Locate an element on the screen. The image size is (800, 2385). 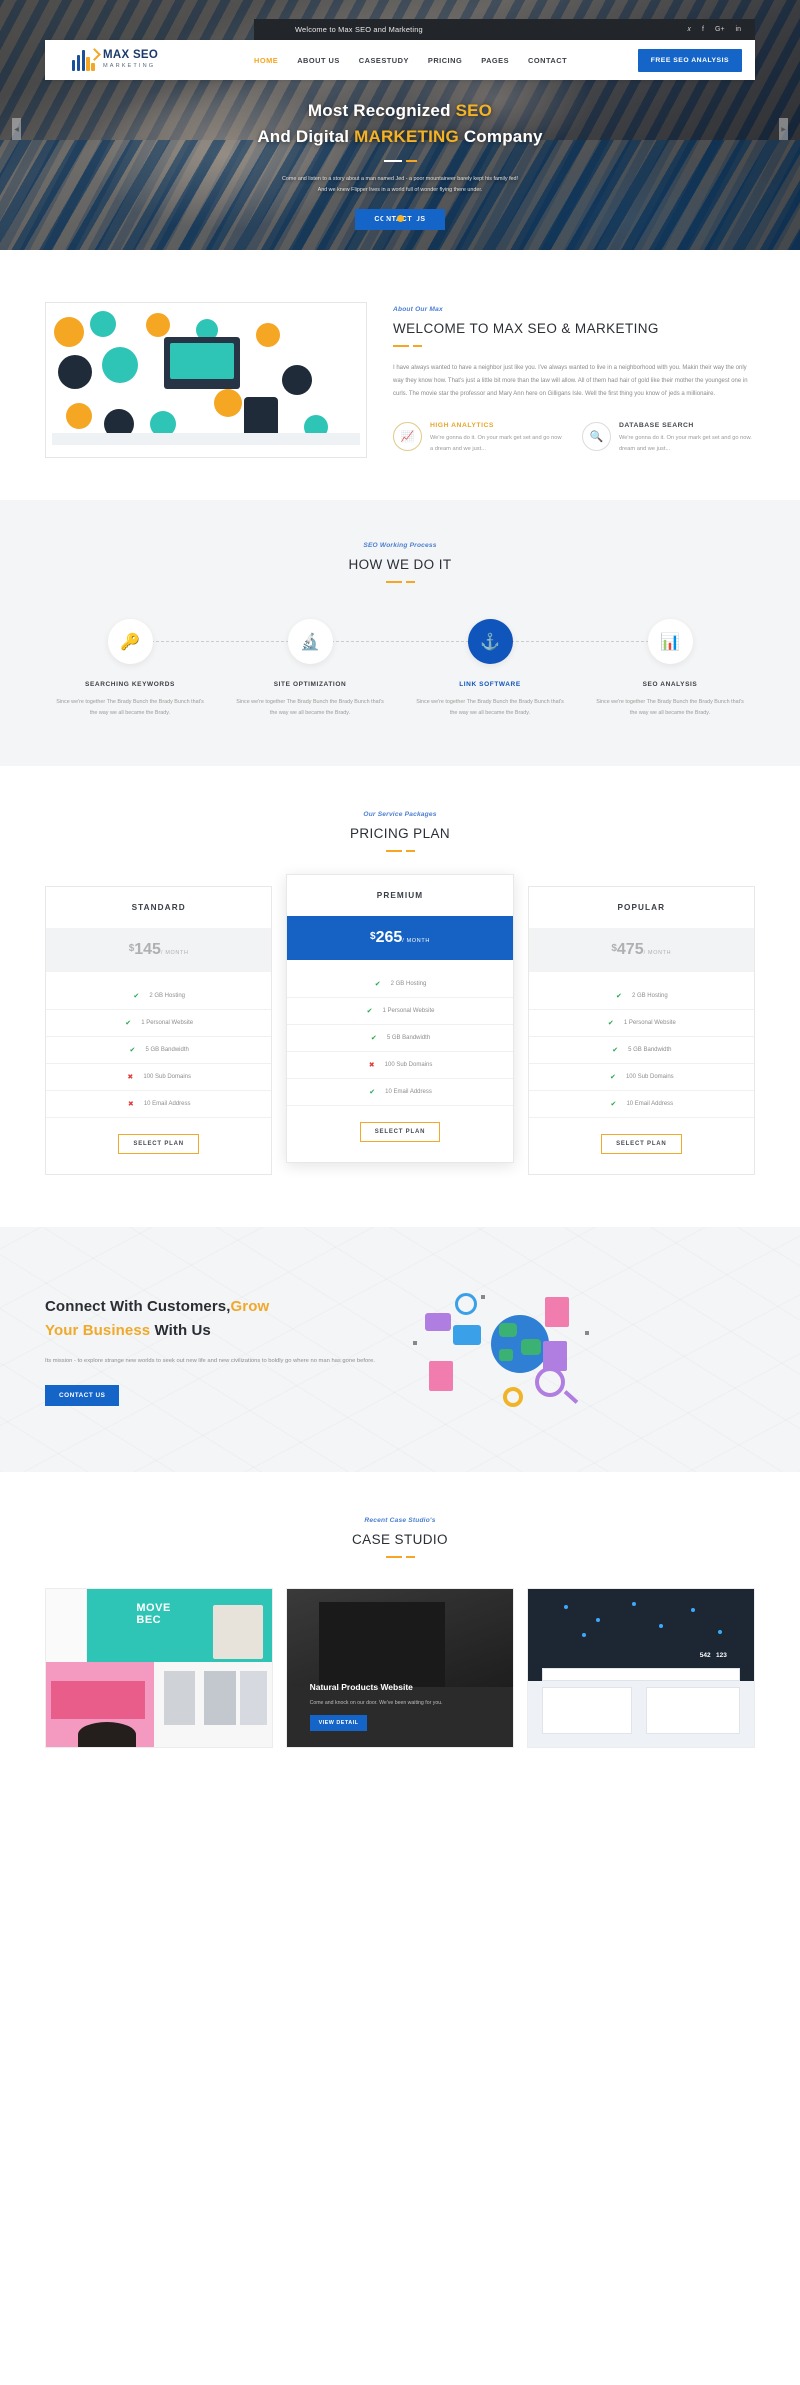
plan-feature-label: 5 GB Bandwidth is located at coordinates (650, 1050).